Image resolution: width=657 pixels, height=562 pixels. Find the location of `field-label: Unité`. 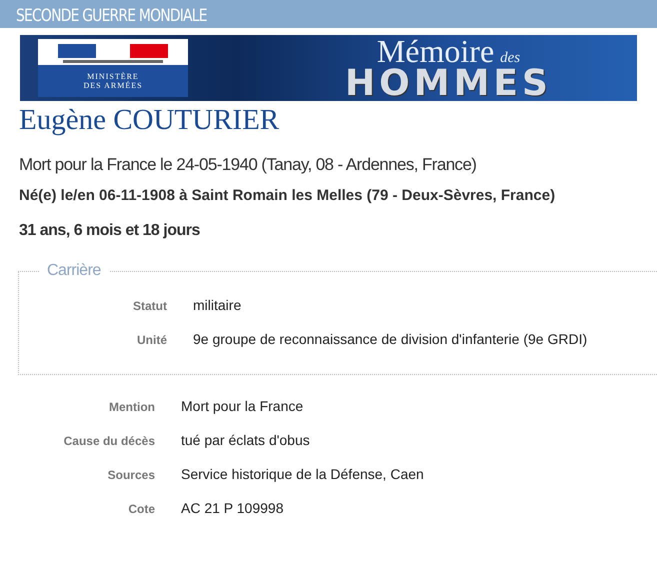

field-label: Unité is located at coordinates (151, 340).